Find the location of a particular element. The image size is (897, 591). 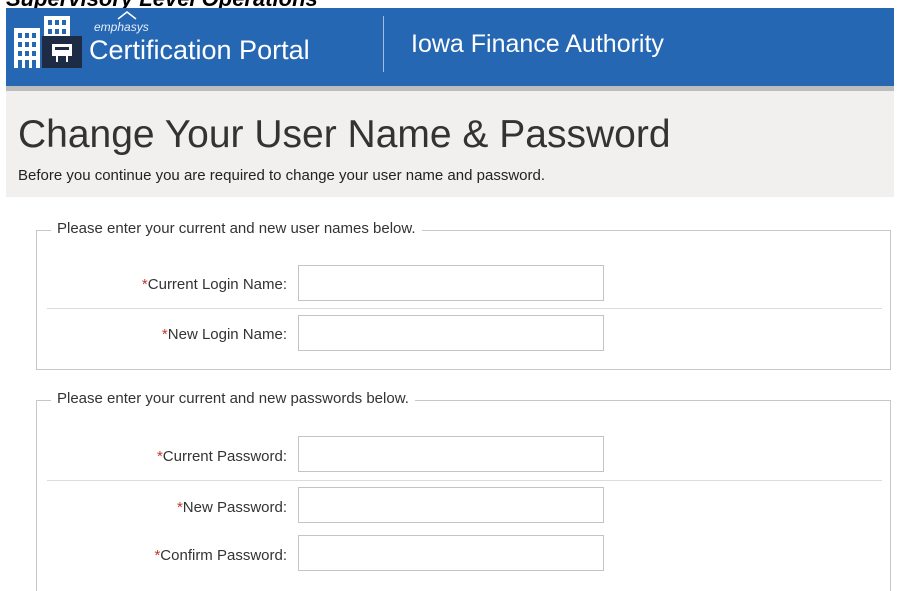

new-password-label: *New Password: is located at coordinates (231, 507).